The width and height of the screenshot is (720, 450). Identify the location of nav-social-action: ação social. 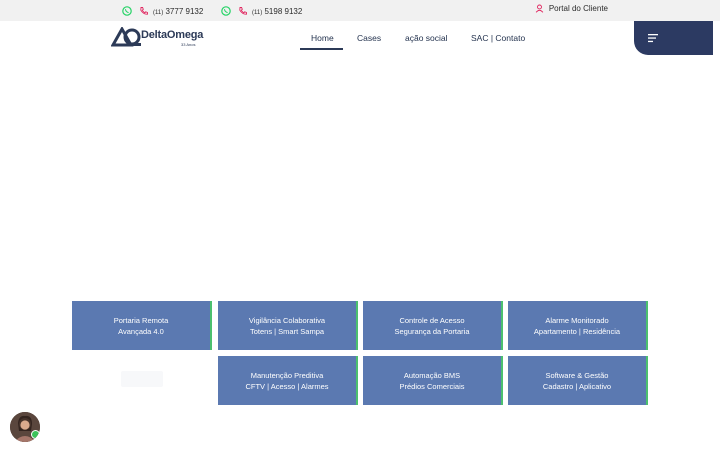
(426, 38).